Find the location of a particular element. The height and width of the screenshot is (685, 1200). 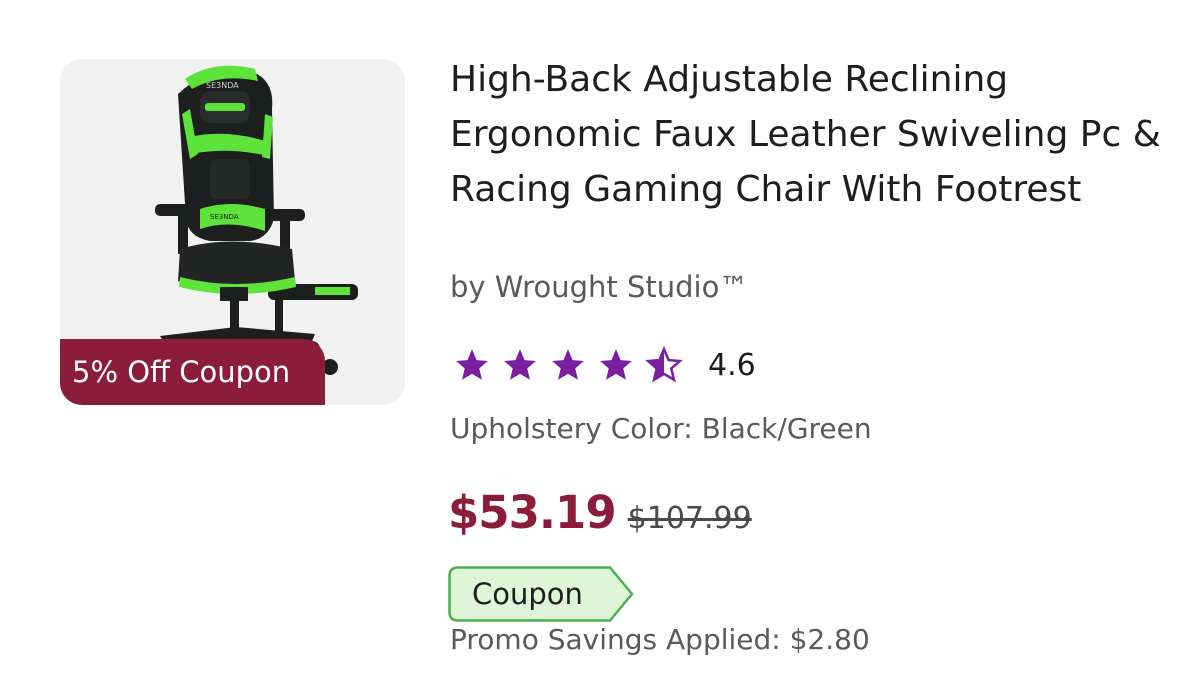

price-row: $53.19 $107.99 is located at coordinates (600, 512).